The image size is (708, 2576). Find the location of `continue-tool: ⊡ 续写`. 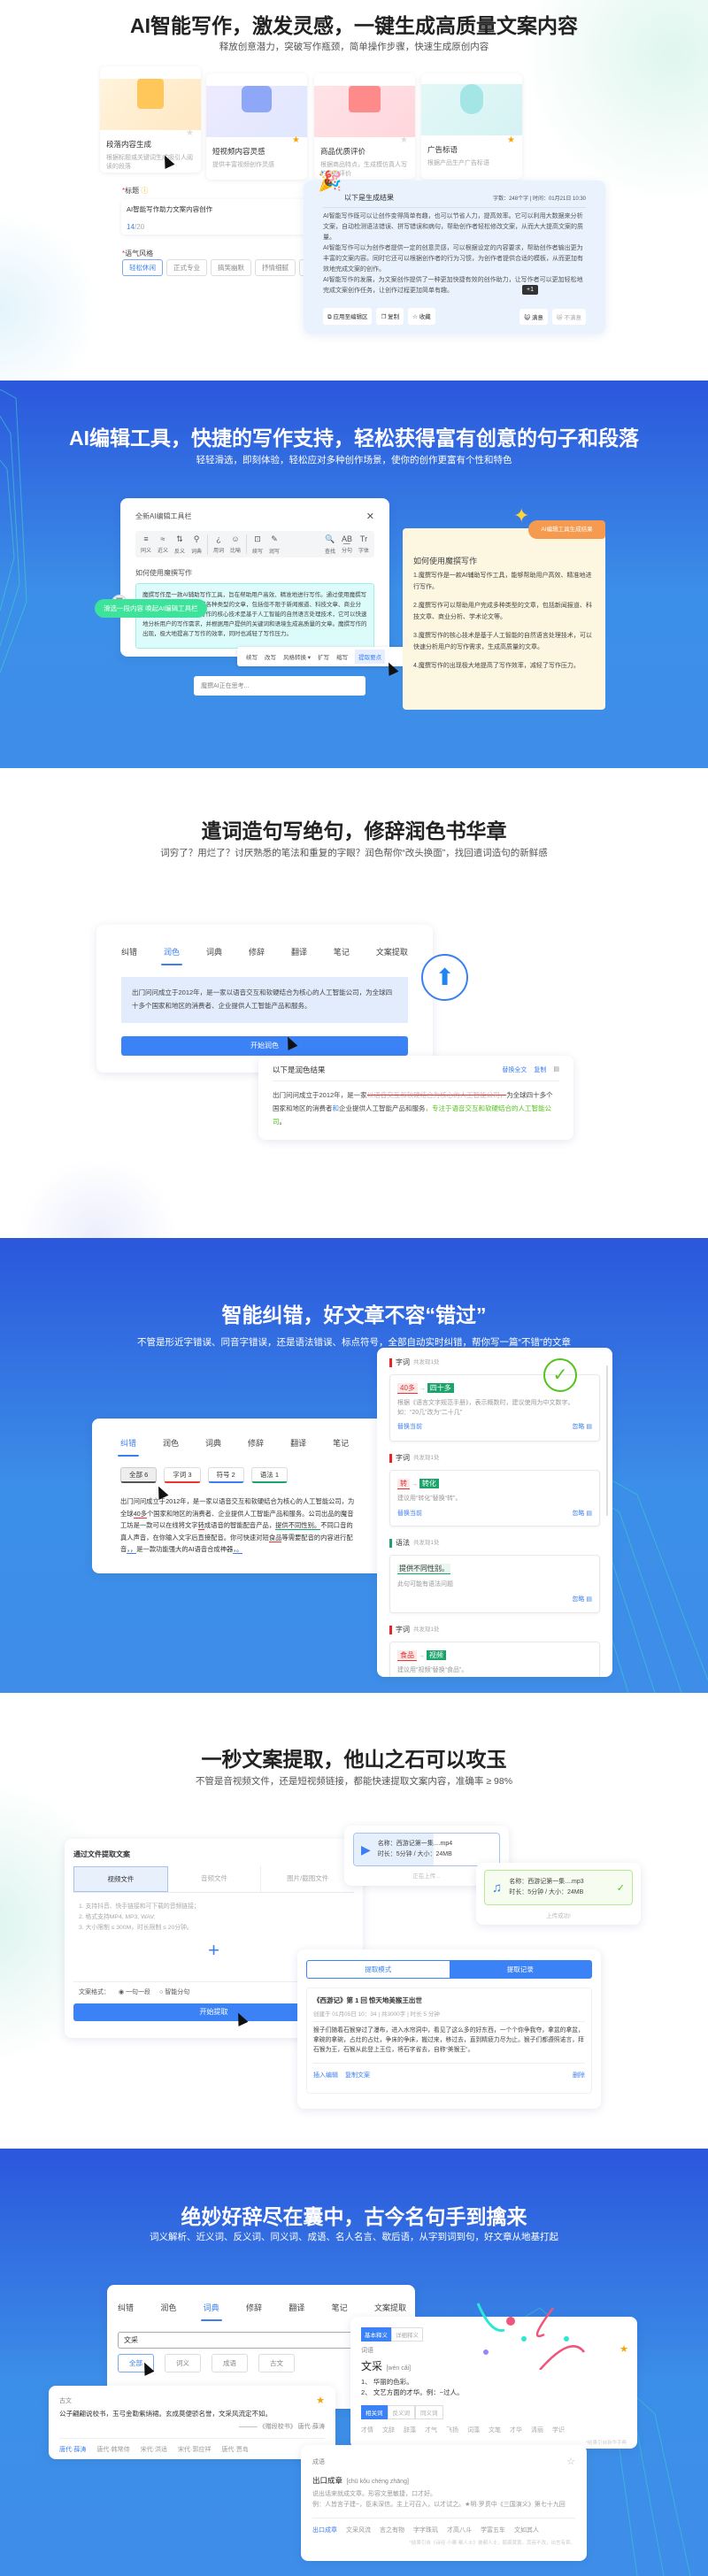

continue-tool: ⊡ 续写 is located at coordinates (257, 544).